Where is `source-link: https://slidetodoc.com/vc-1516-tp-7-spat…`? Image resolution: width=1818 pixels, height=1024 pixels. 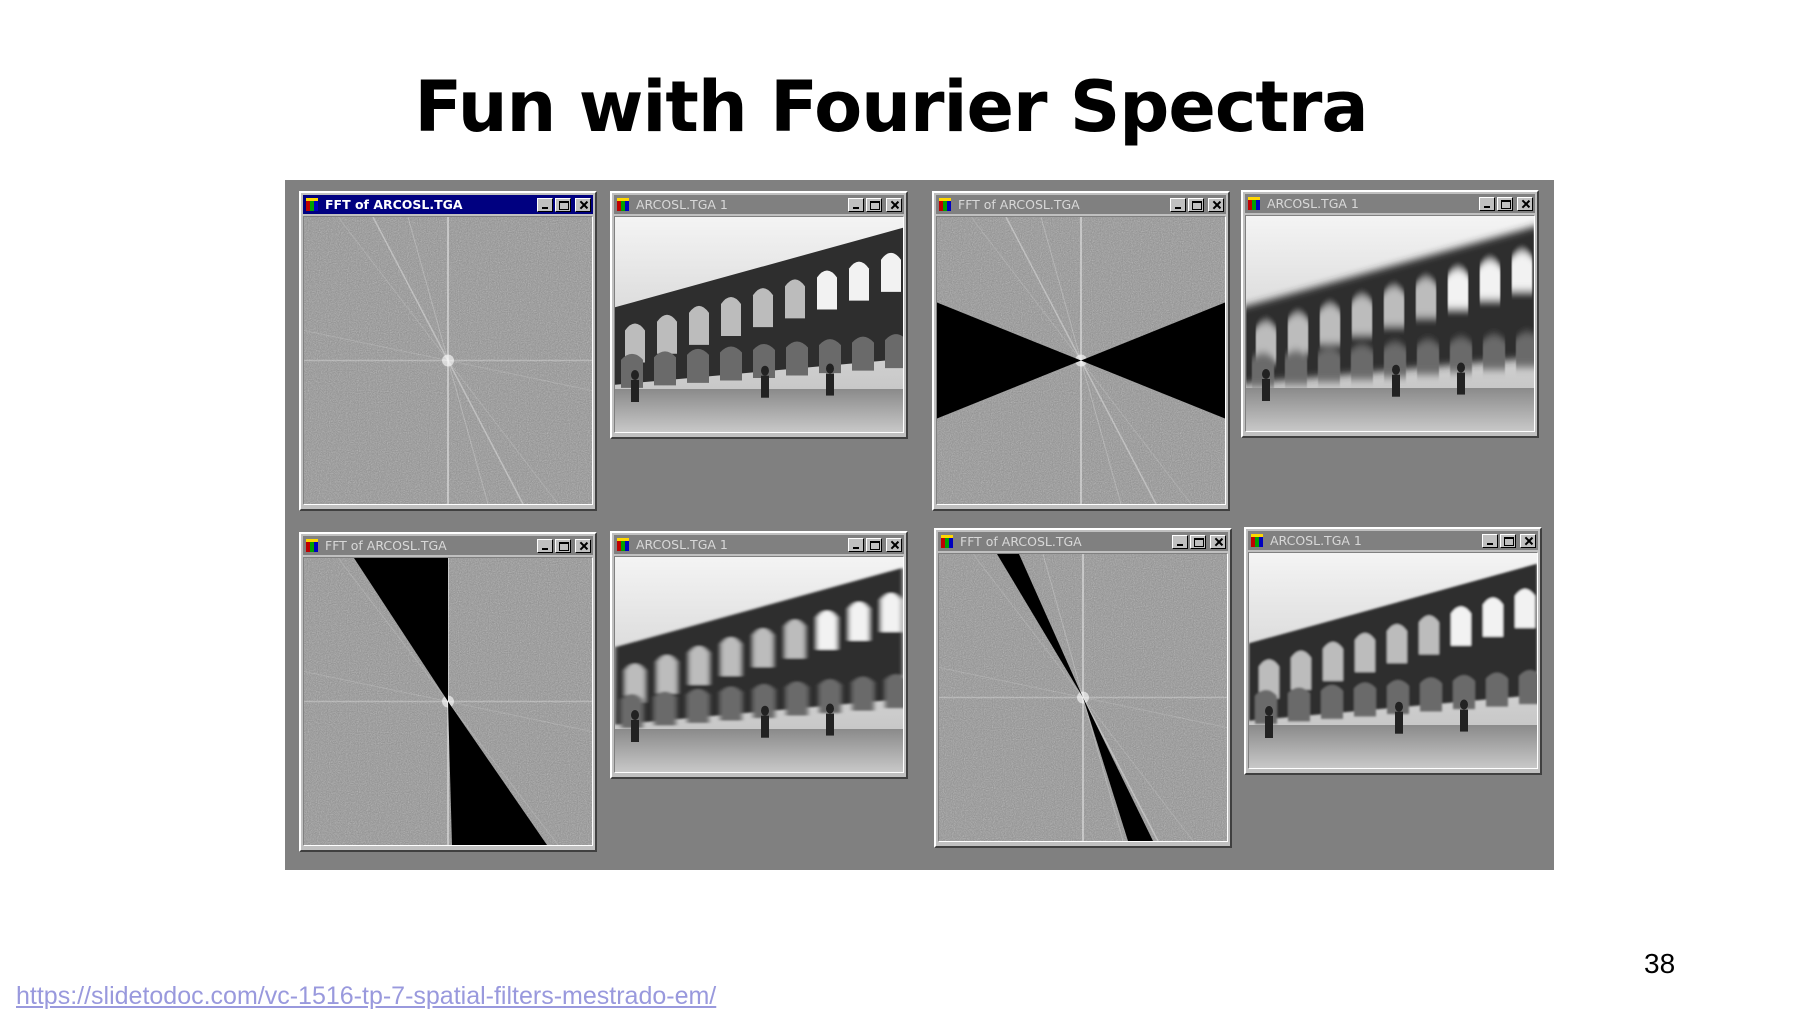 source-link: https://slidetodoc.com/vc-1516-tp-7-spat… is located at coordinates (366, 996).